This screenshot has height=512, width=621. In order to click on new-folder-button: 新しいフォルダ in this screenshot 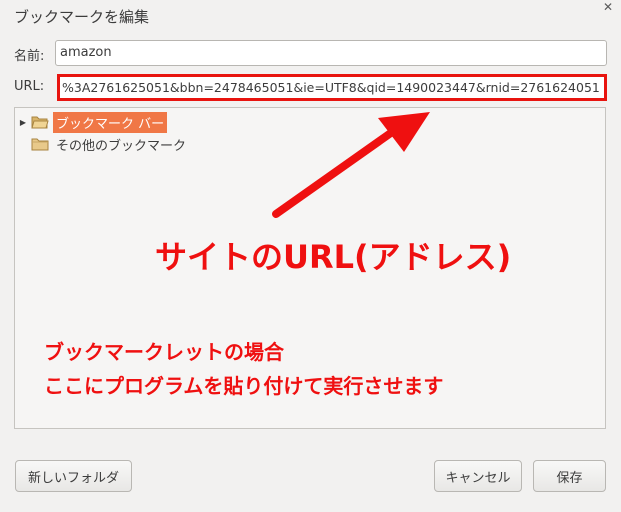, I will do `click(73, 476)`.